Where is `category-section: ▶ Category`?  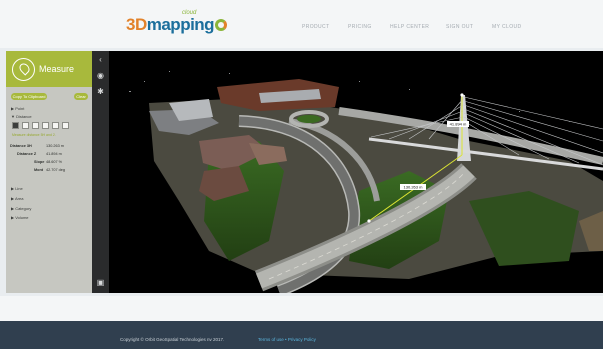 category-section: ▶ Category is located at coordinates (21, 208).